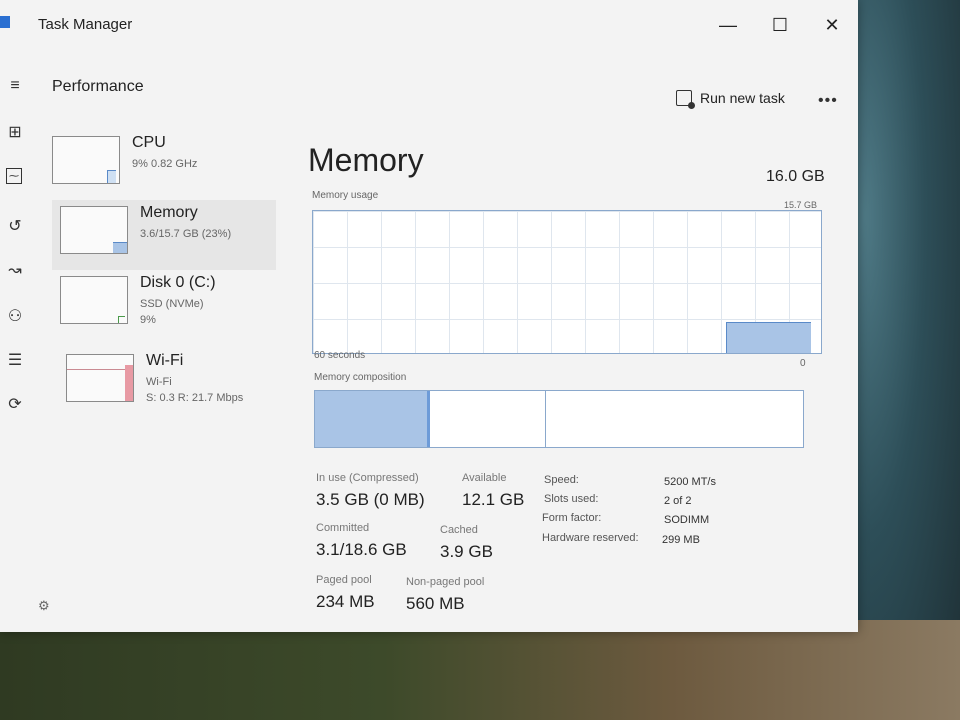 This screenshot has width=960, height=720. Describe the element at coordinates (15, 404) in the screenshot. I see `services-icon: ⟳` at that location.